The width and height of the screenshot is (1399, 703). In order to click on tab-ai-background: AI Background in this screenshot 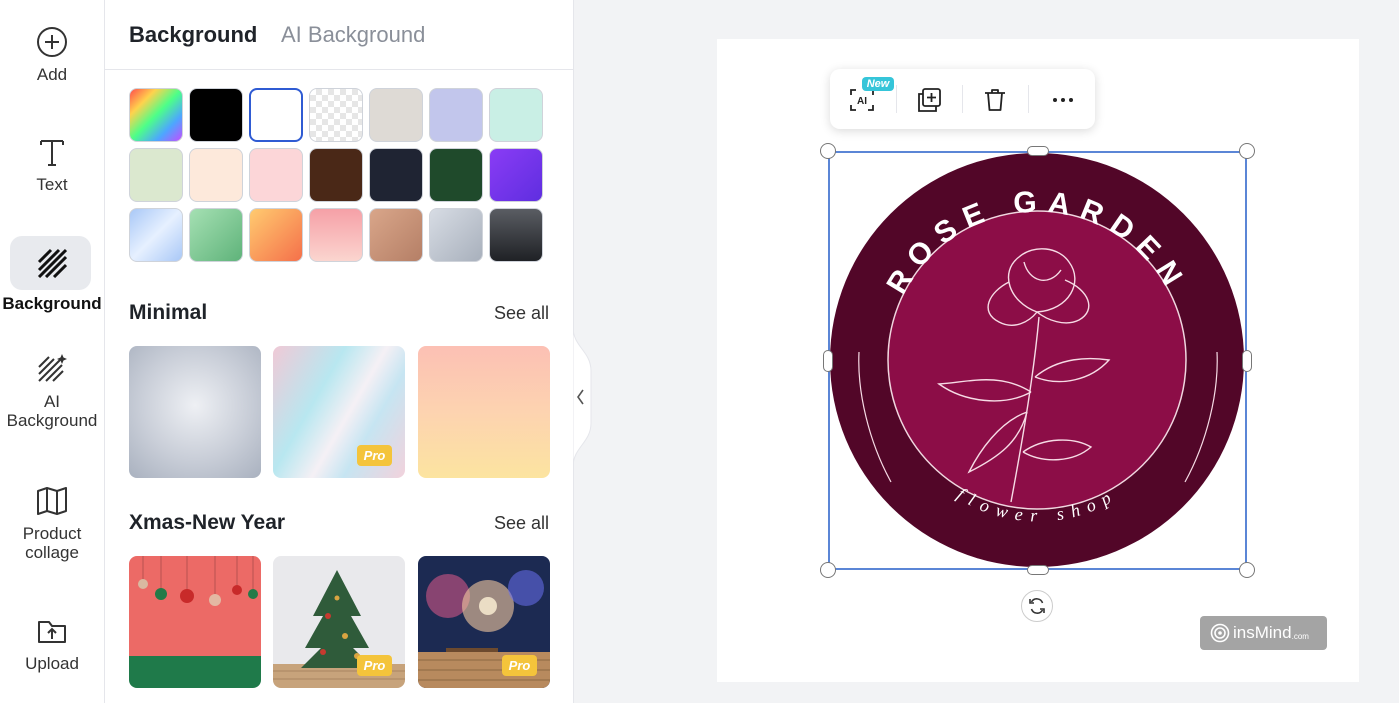, I will do `click(353, 35)`.